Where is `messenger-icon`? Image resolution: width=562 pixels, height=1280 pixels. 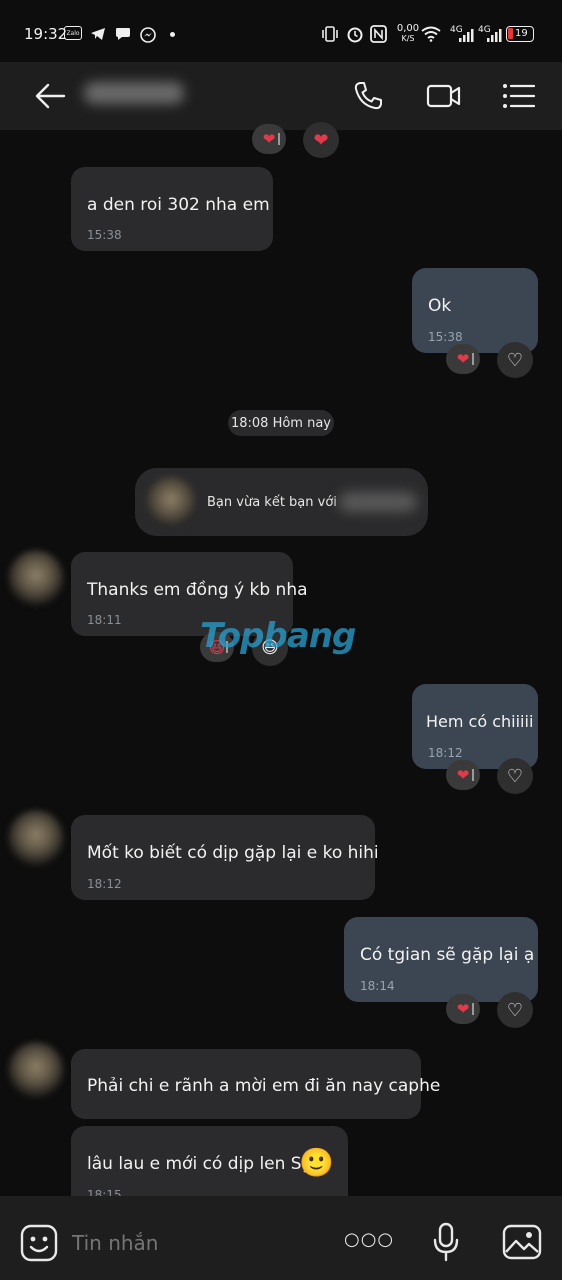
messenger-icon is located at coordinates (148, 35).